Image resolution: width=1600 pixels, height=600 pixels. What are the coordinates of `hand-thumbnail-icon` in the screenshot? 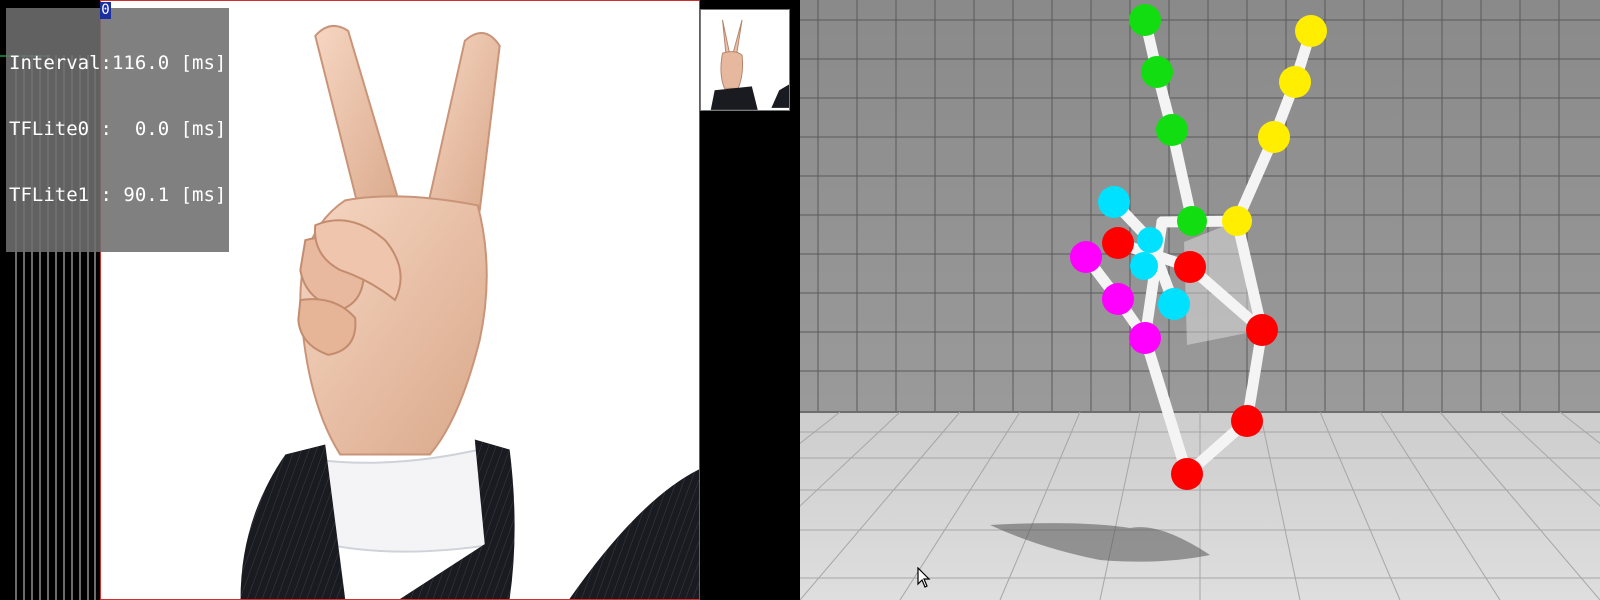 It's located at (745, 60).